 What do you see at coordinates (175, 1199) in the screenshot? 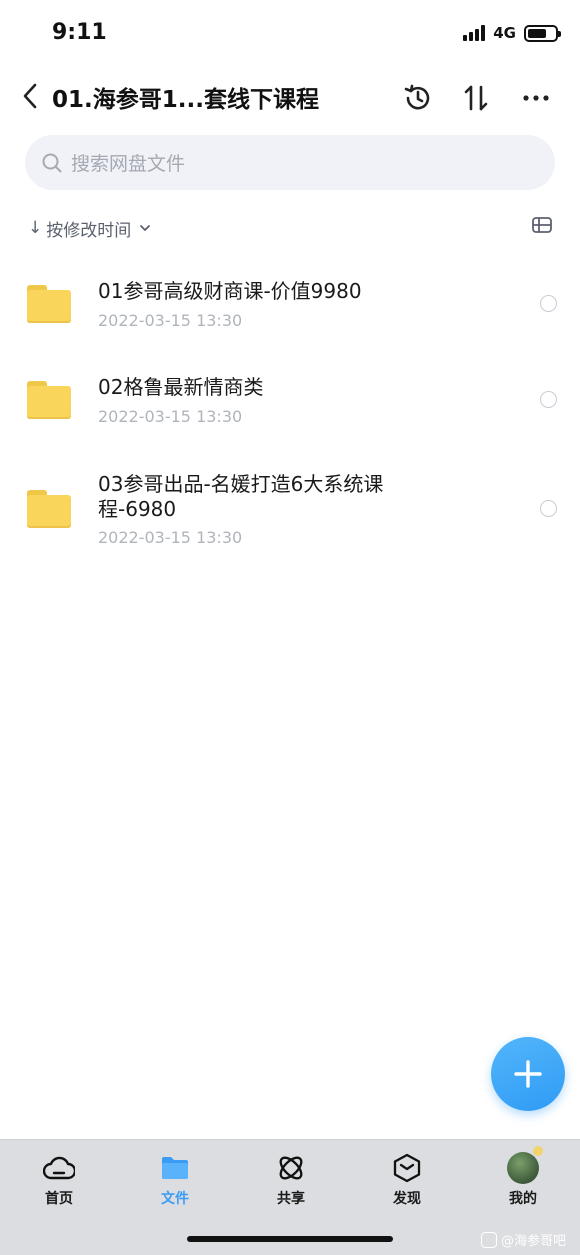
I see `tab-label: 文件` at bounding box center [175, 1199].